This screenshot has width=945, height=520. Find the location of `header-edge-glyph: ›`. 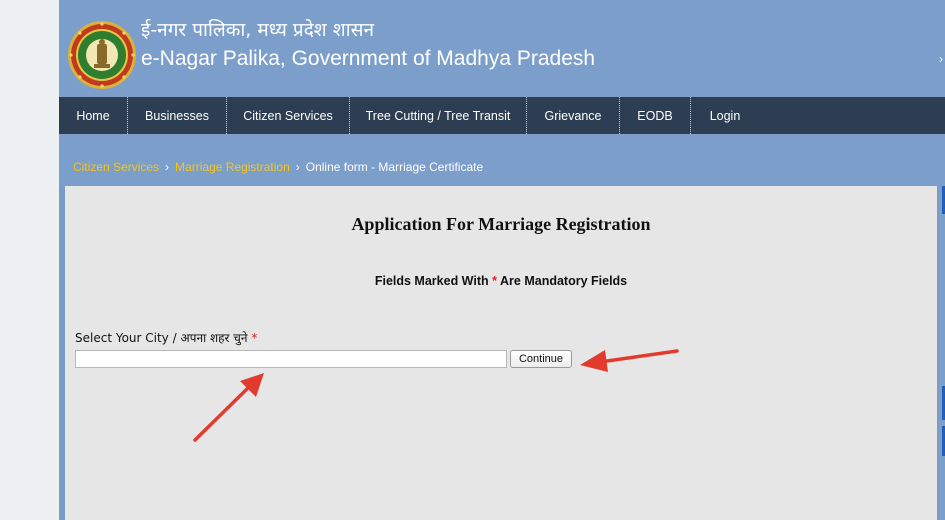

header-edge-glyph: › is located at coordinates (941, 59).